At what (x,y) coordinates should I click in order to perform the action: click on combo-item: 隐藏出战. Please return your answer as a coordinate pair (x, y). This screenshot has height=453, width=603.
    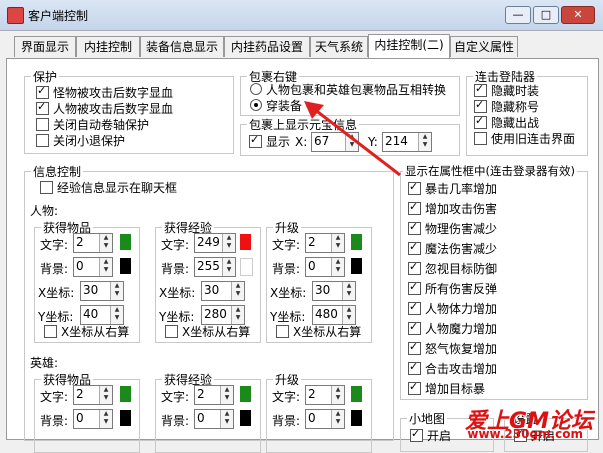
    Looking at the image, I should click on (506, 122).